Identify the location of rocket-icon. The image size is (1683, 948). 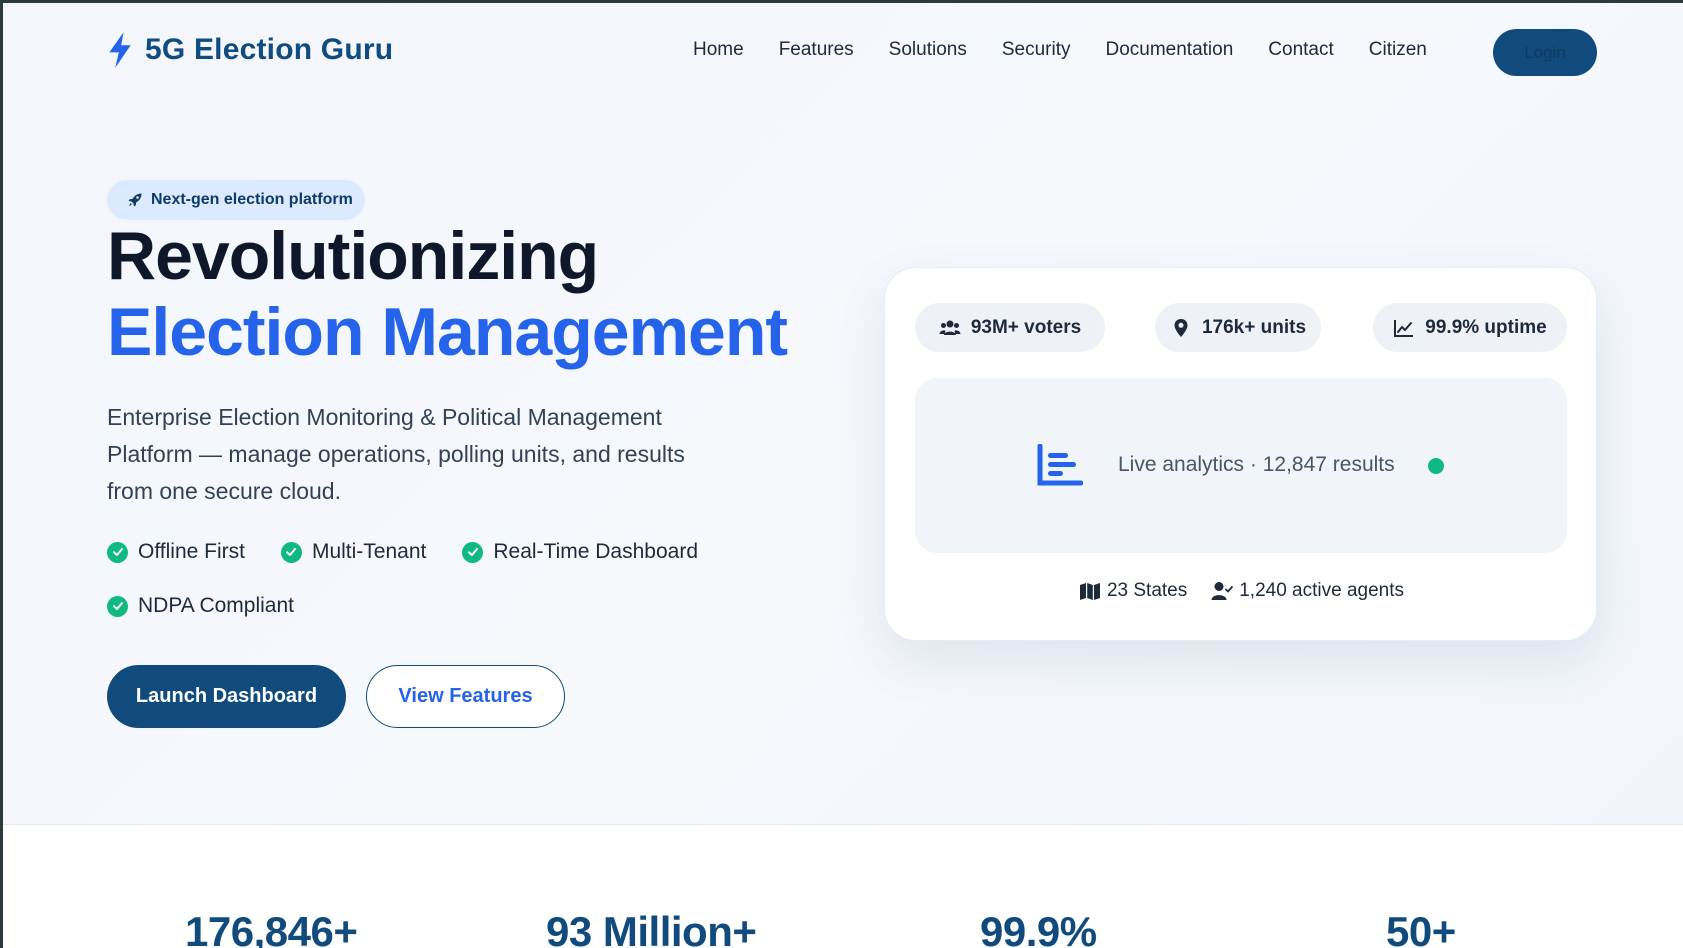
(135, 200).